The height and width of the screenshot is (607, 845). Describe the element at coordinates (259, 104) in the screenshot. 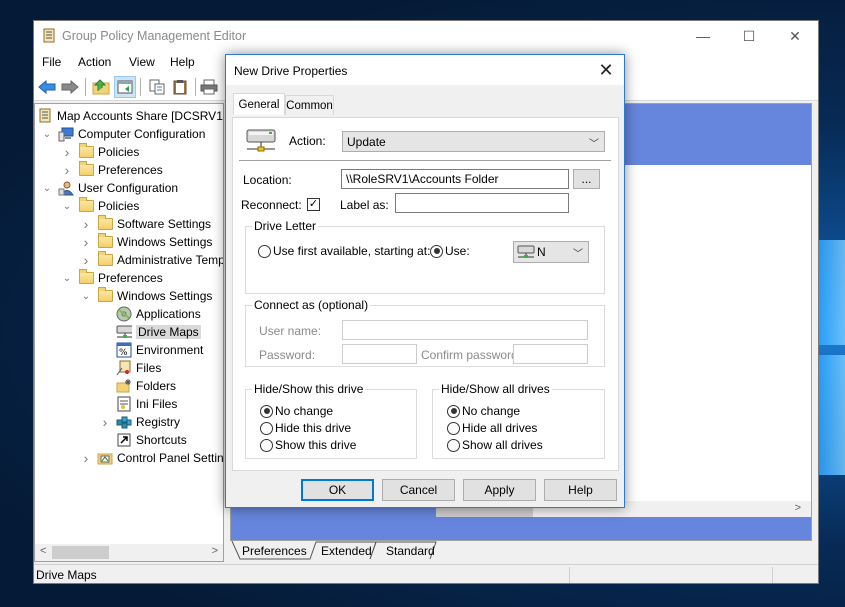

I see `tab-general: General` at that location.